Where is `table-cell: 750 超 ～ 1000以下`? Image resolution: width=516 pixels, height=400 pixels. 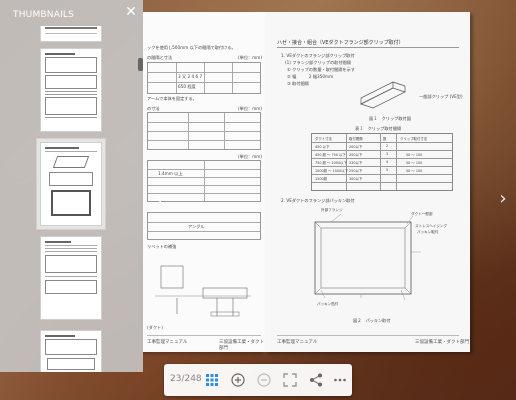
table-cell: 750 超 ～ 1000以下 is located at coordinates (331, 163).